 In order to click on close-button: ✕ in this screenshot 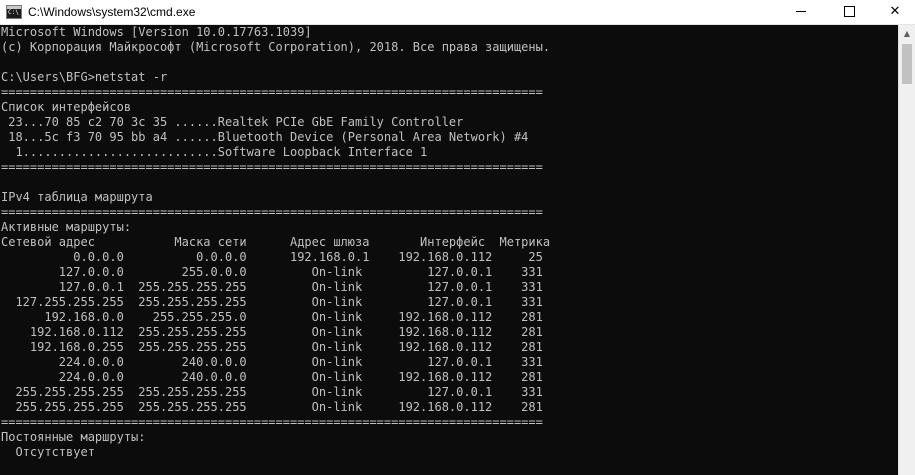, I will do `click(893, 12)`.